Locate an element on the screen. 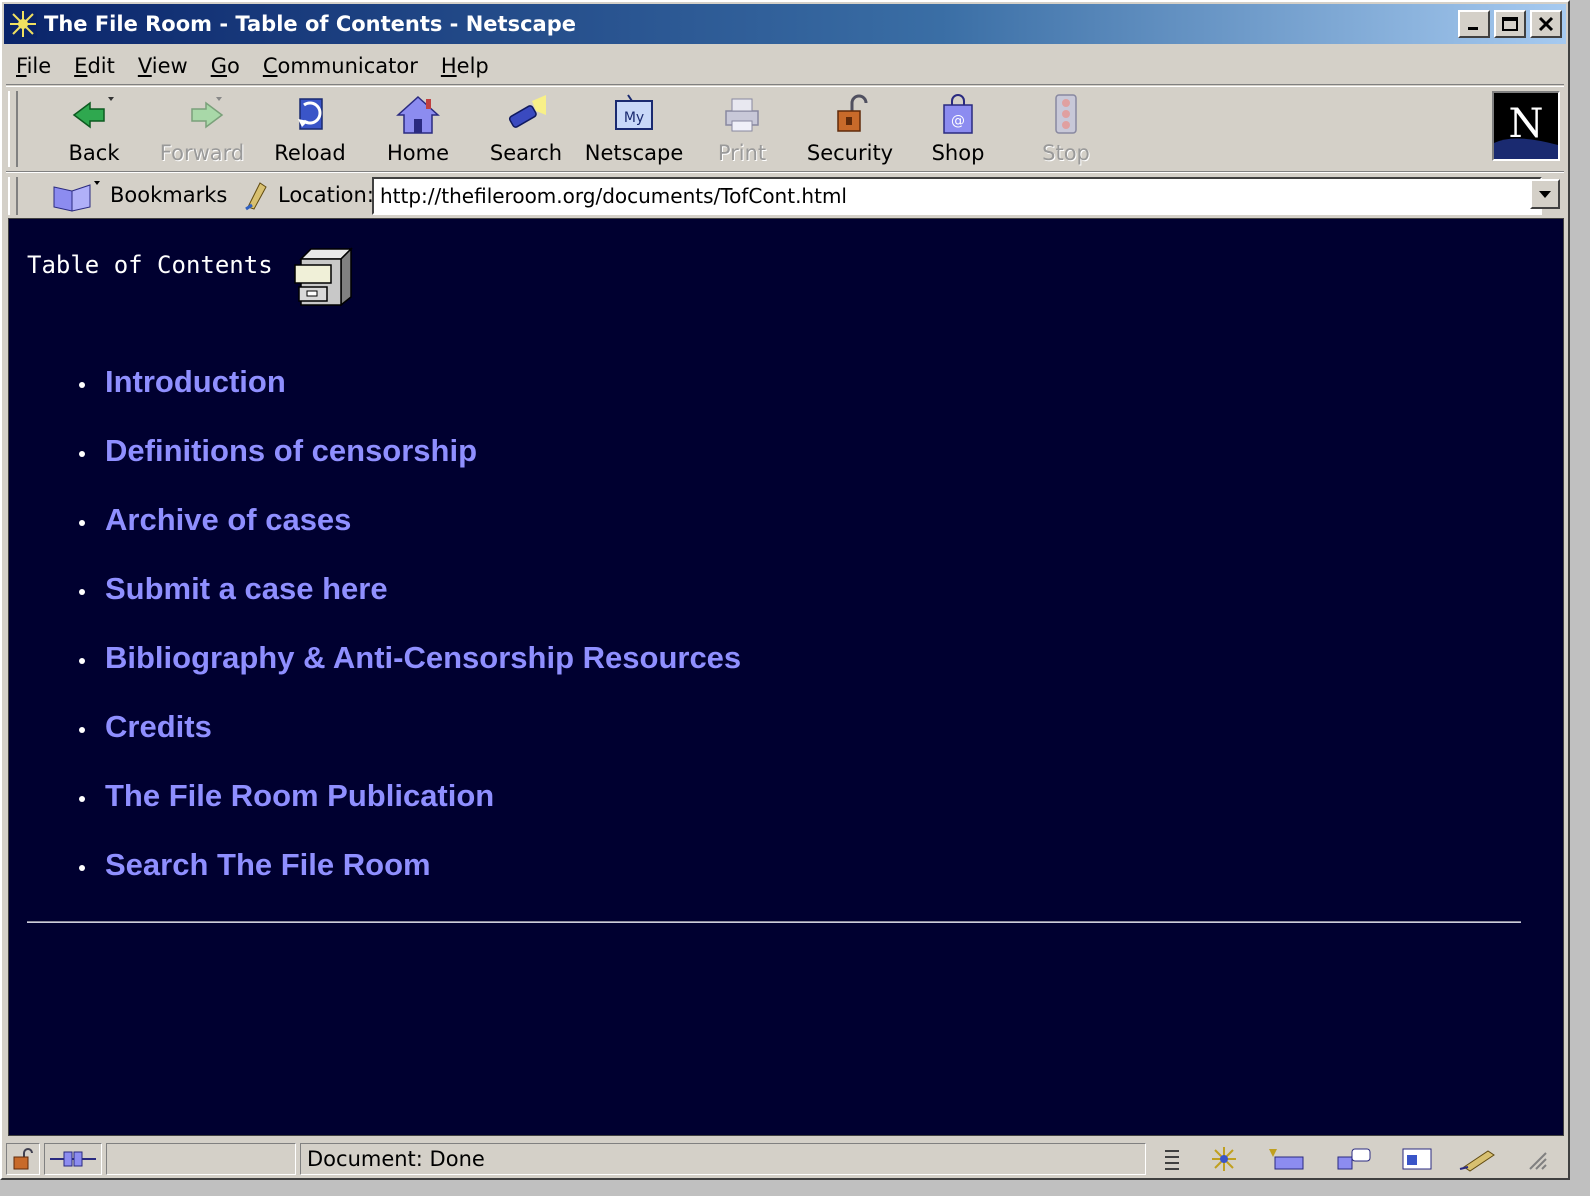 This screenshot has width=1590, height=1196. aim-pen-icon is located at coordinates (1480, 1159).